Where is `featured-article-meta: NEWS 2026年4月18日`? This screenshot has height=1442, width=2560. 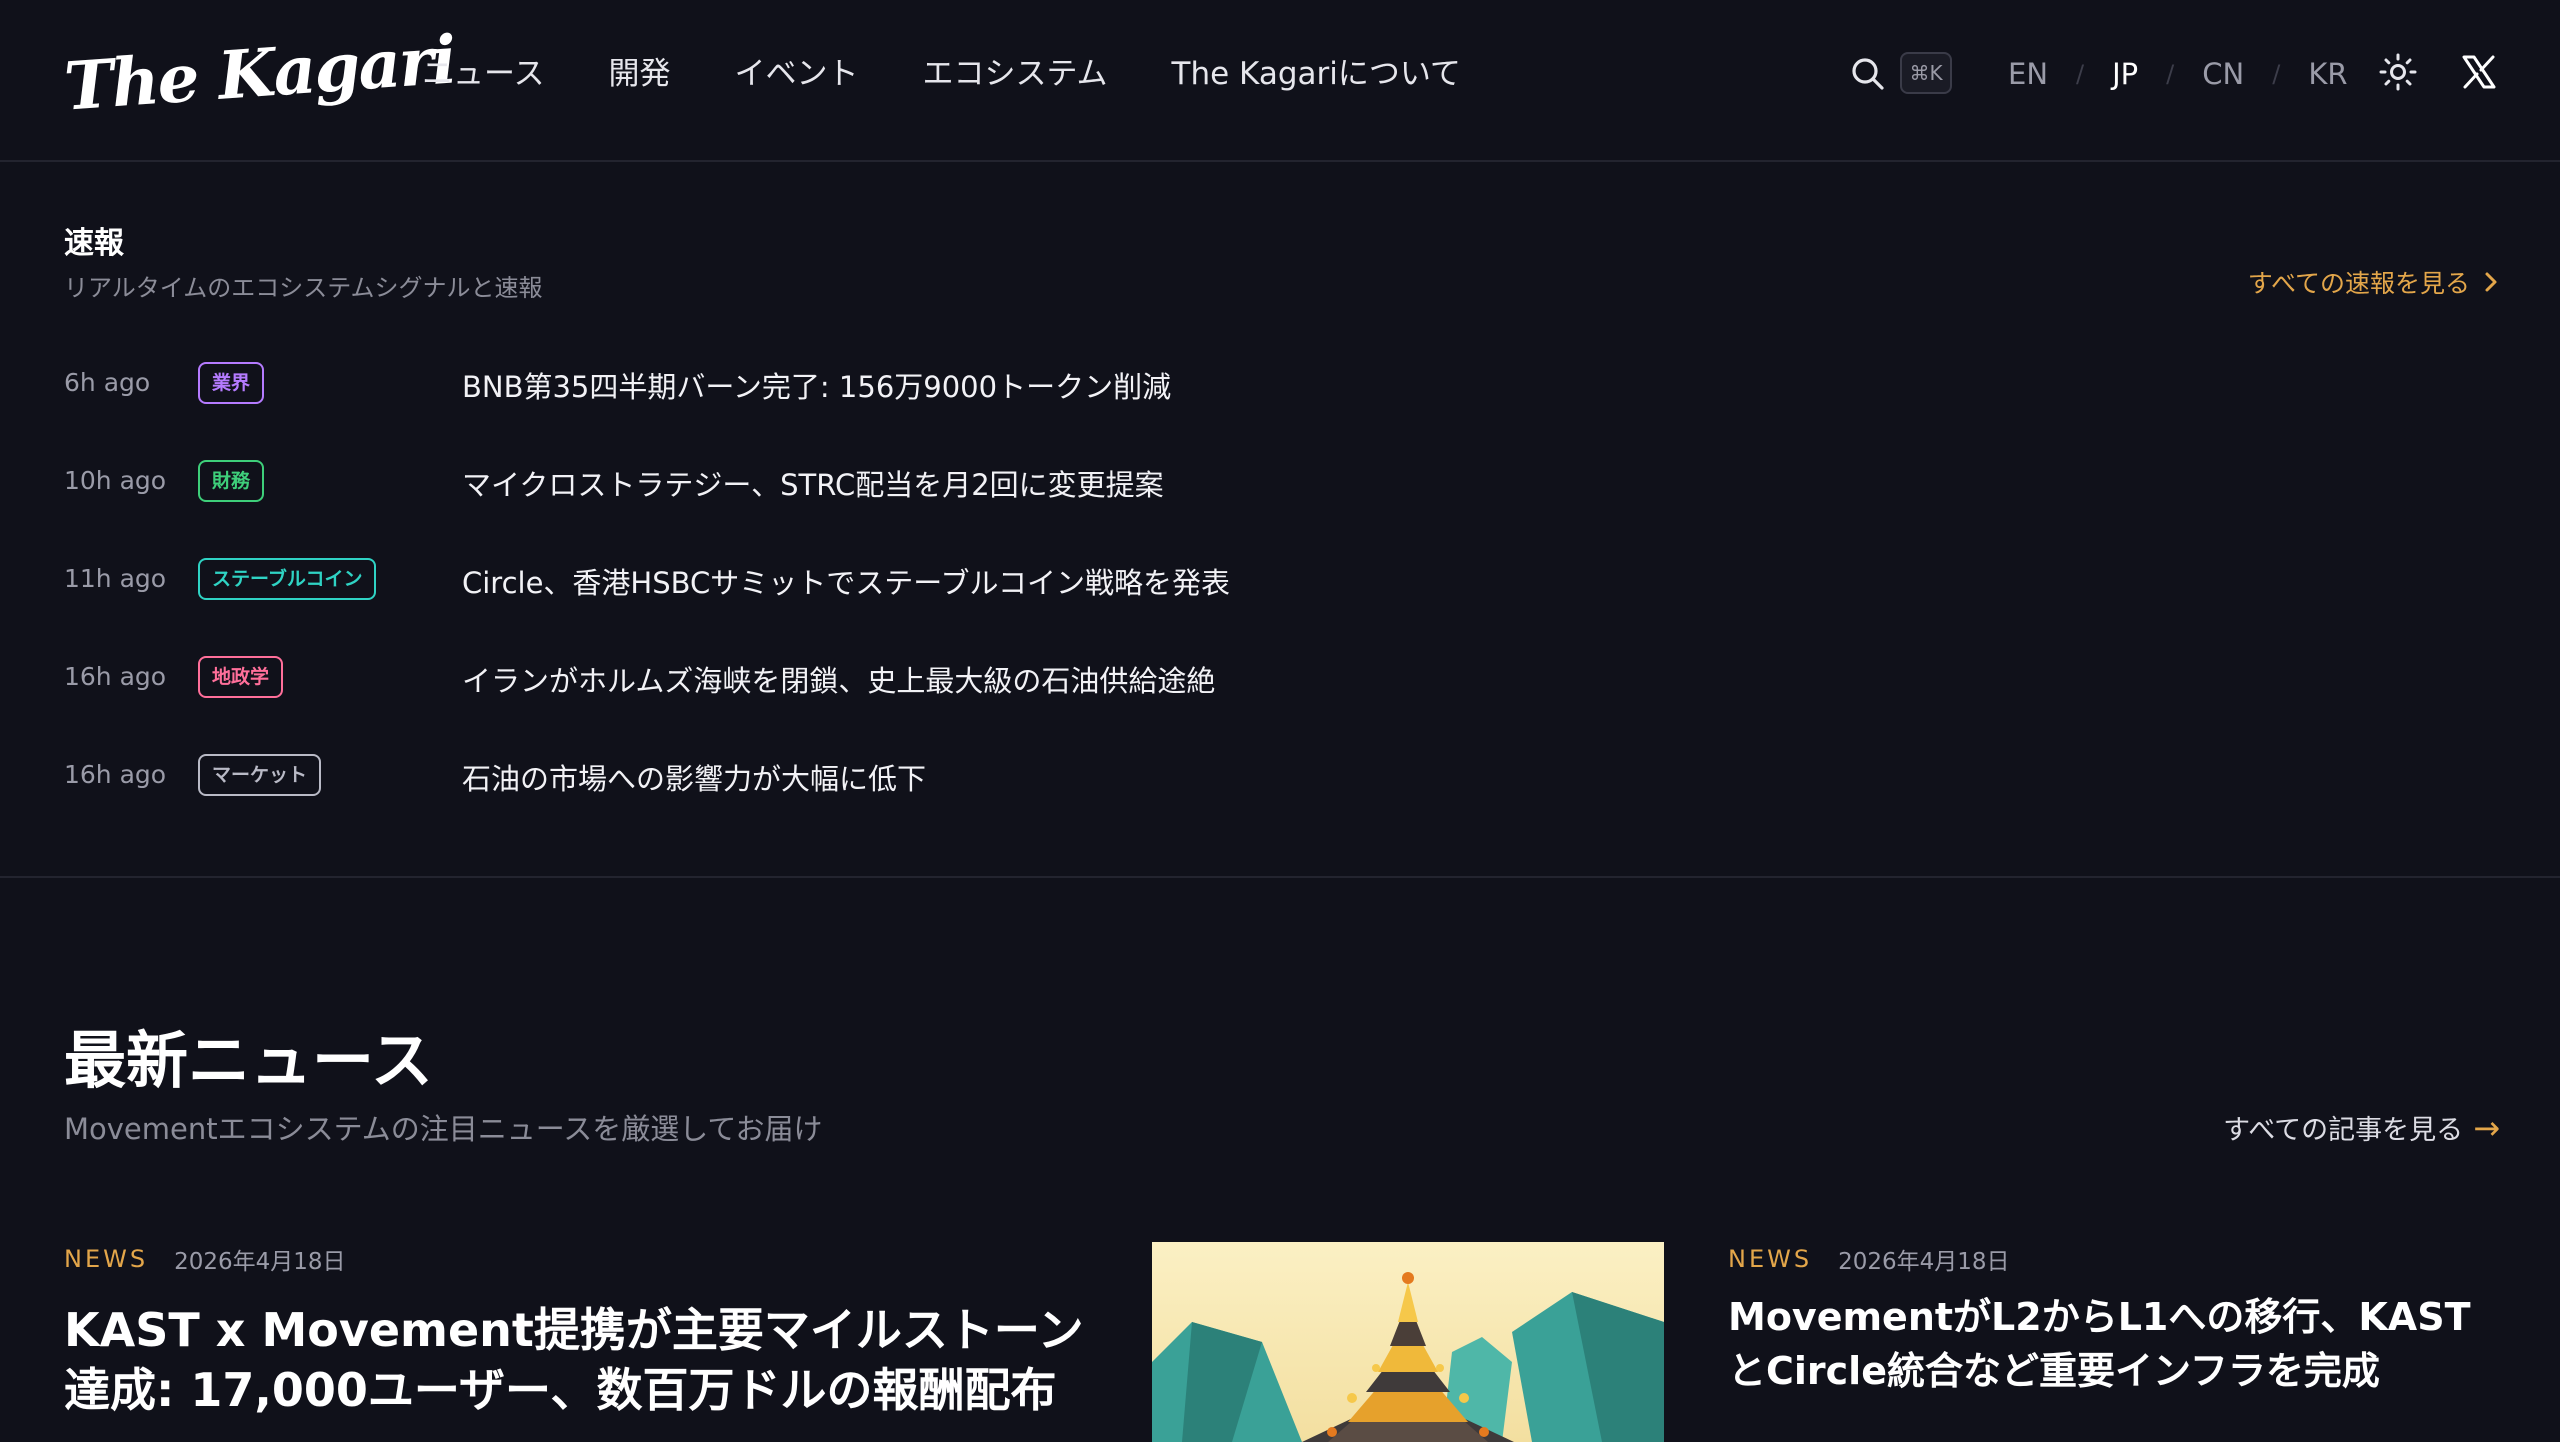
featured-article-meta: NEWS 2026年4月18日 is located at coordinates (205, 1259).